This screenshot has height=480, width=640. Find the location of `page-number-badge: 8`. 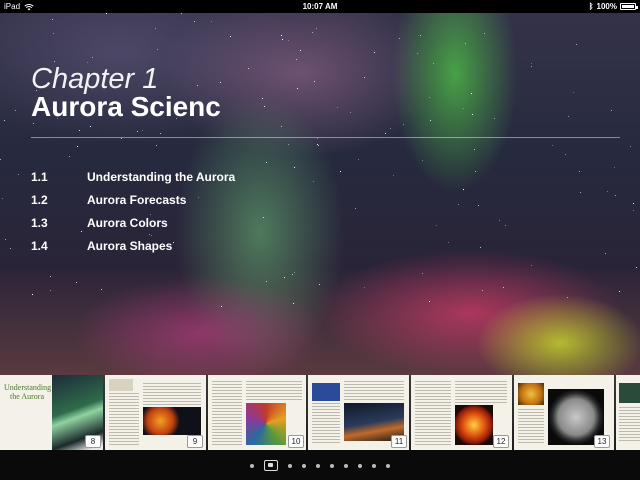

page-number-badge: 8 is located at coordinates (93, 441).